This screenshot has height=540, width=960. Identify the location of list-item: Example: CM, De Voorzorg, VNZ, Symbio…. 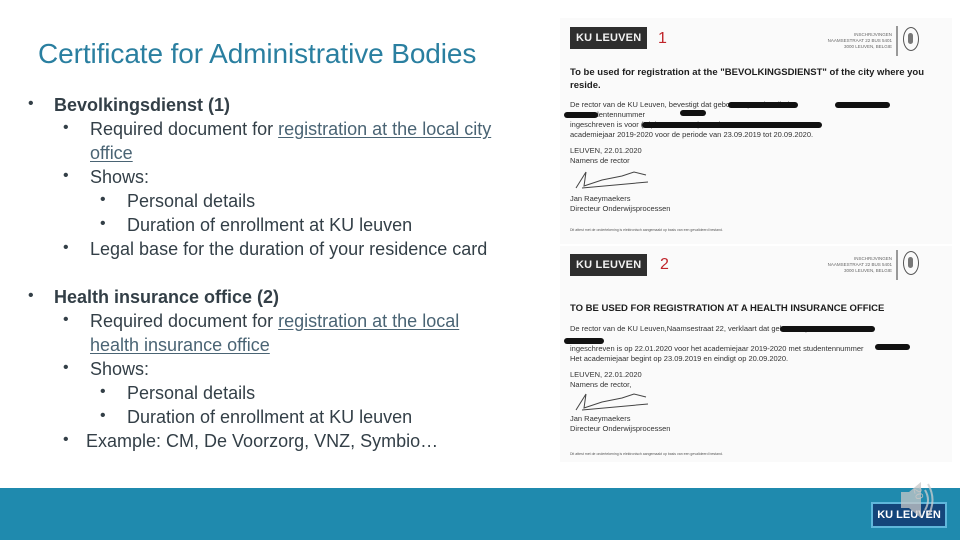
(262, 441).